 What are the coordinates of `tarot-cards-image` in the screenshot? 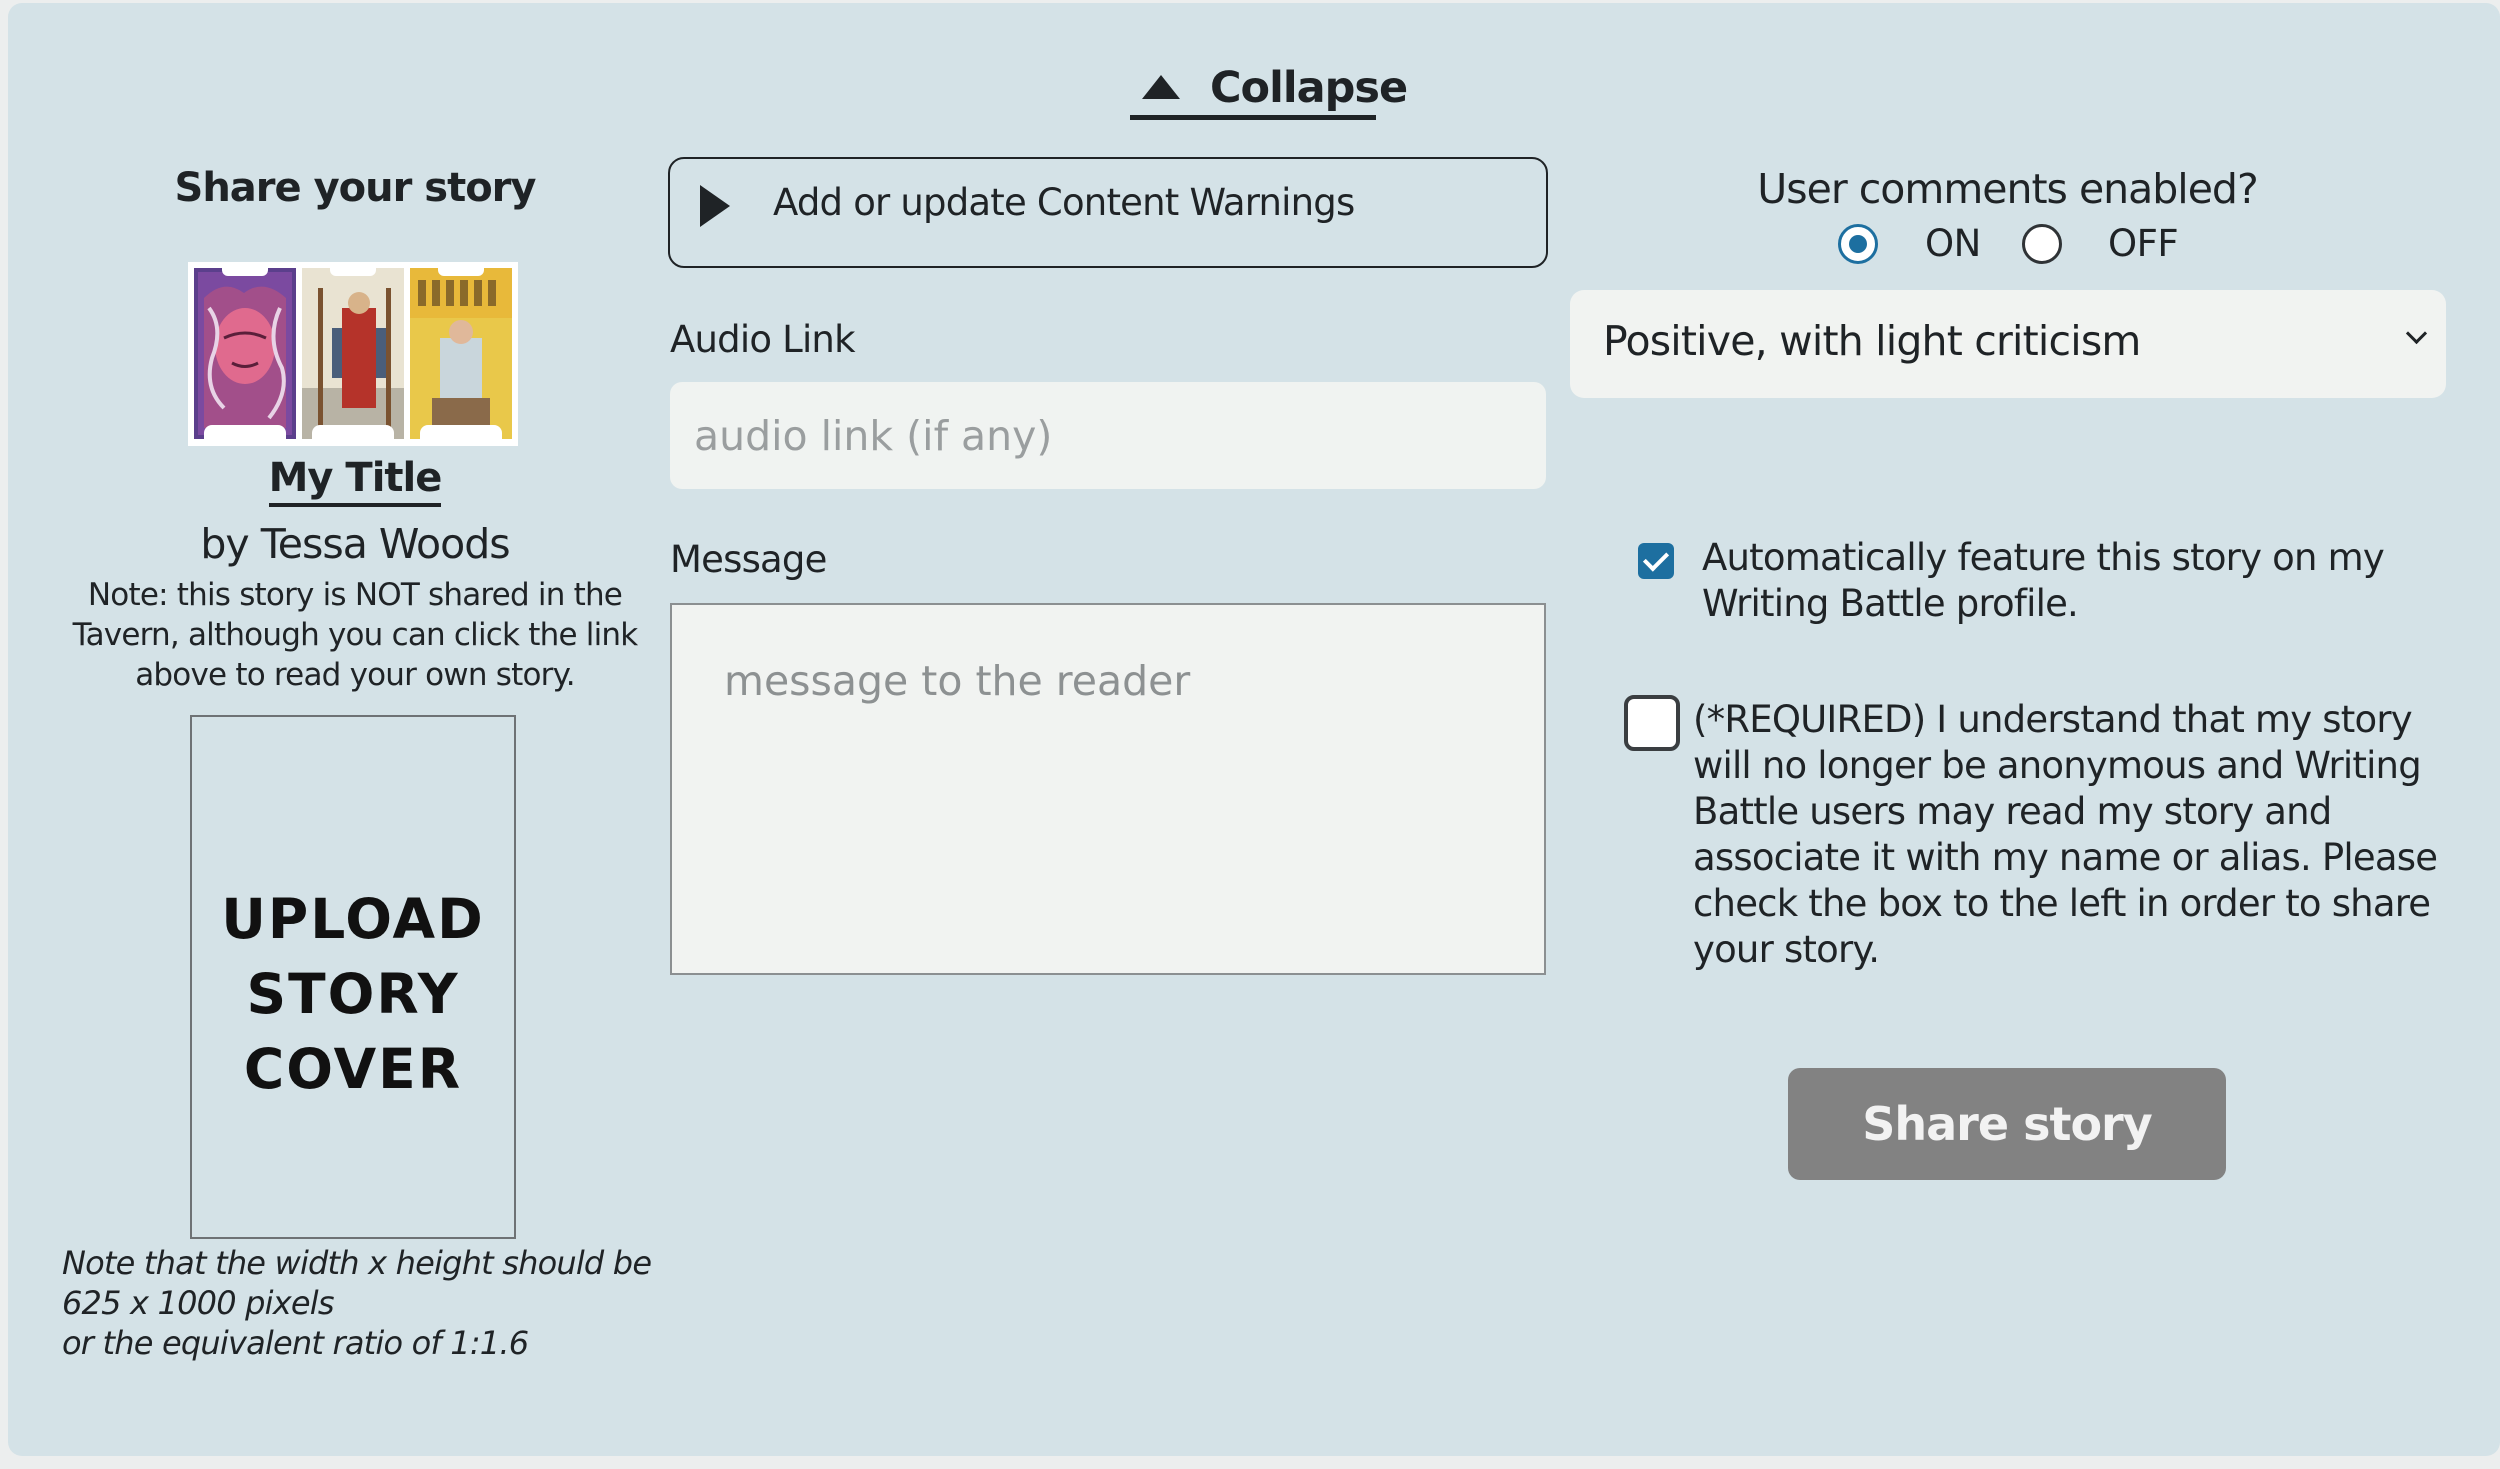 It's located at (353, 354).